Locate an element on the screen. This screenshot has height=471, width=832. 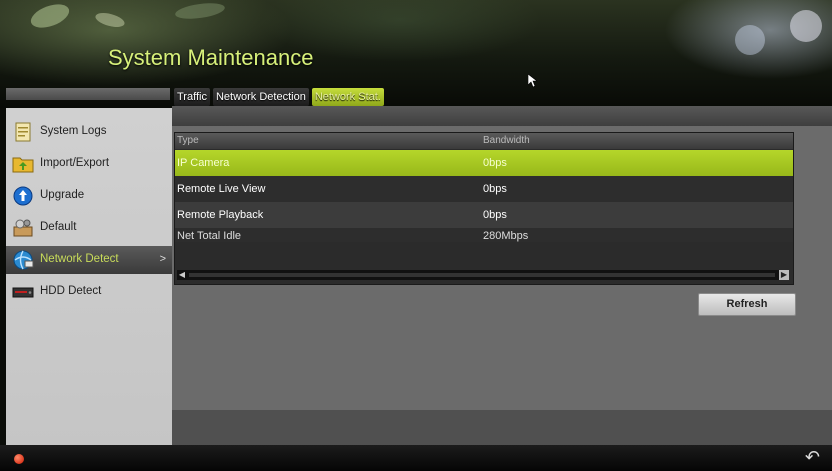
main-bottom-bar is located at coordinates (502, 427).